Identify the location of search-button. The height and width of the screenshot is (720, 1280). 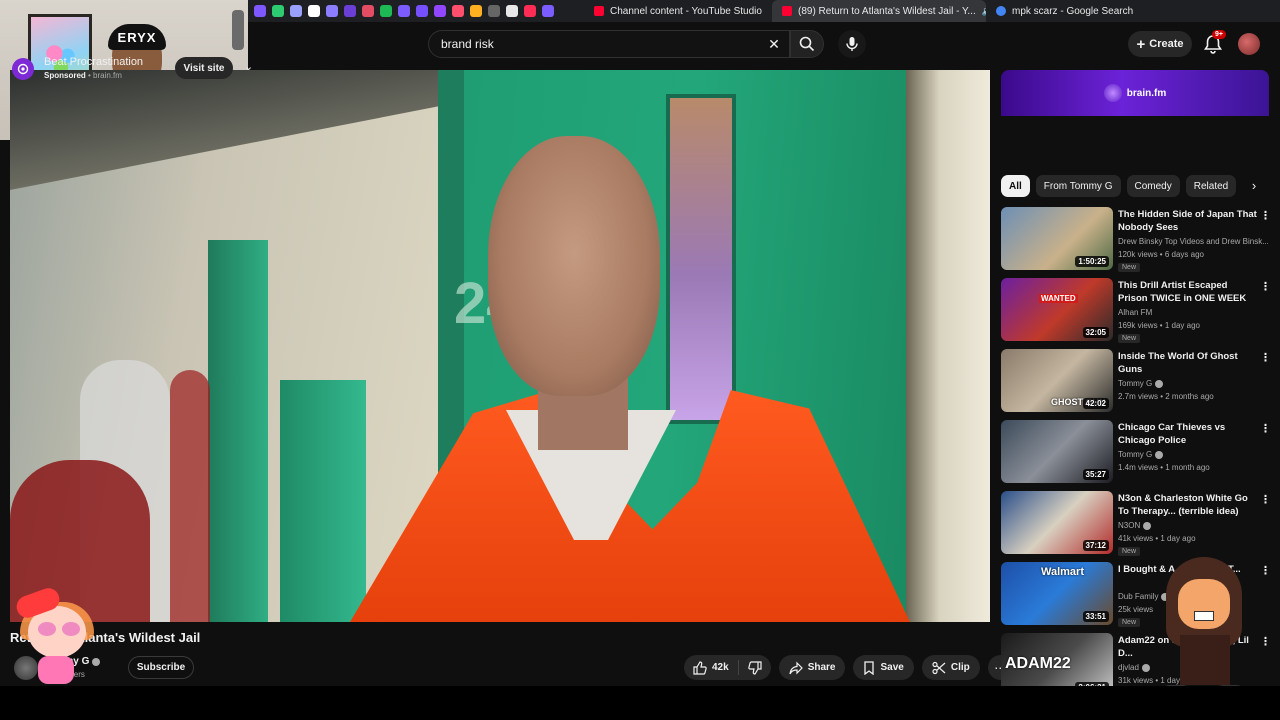
(807, 44).